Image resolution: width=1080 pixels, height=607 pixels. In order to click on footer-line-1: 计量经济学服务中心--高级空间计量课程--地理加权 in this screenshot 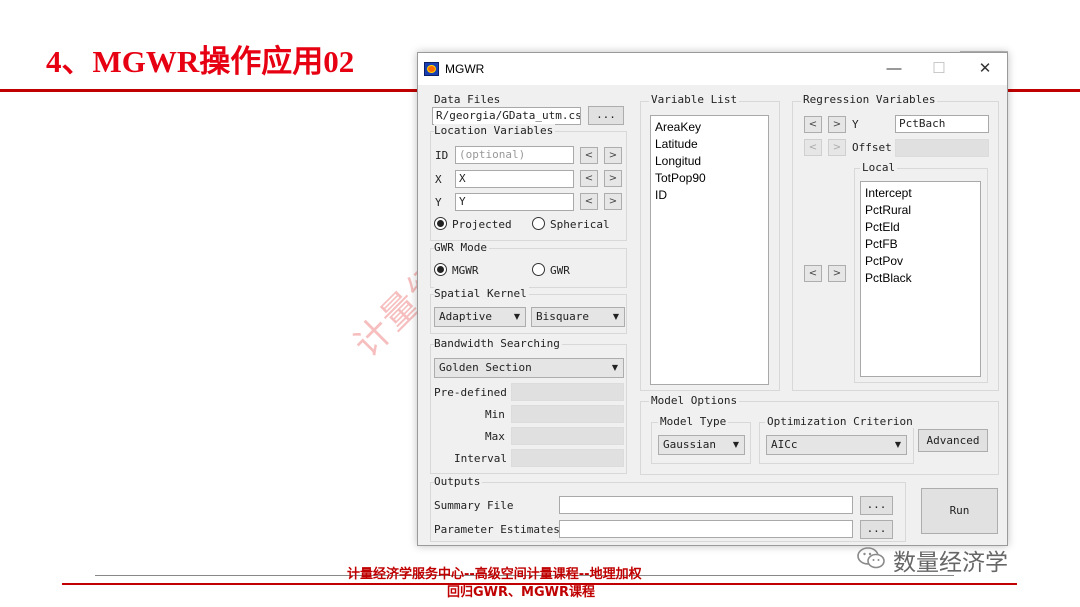, I will do `click(494, 574)`.